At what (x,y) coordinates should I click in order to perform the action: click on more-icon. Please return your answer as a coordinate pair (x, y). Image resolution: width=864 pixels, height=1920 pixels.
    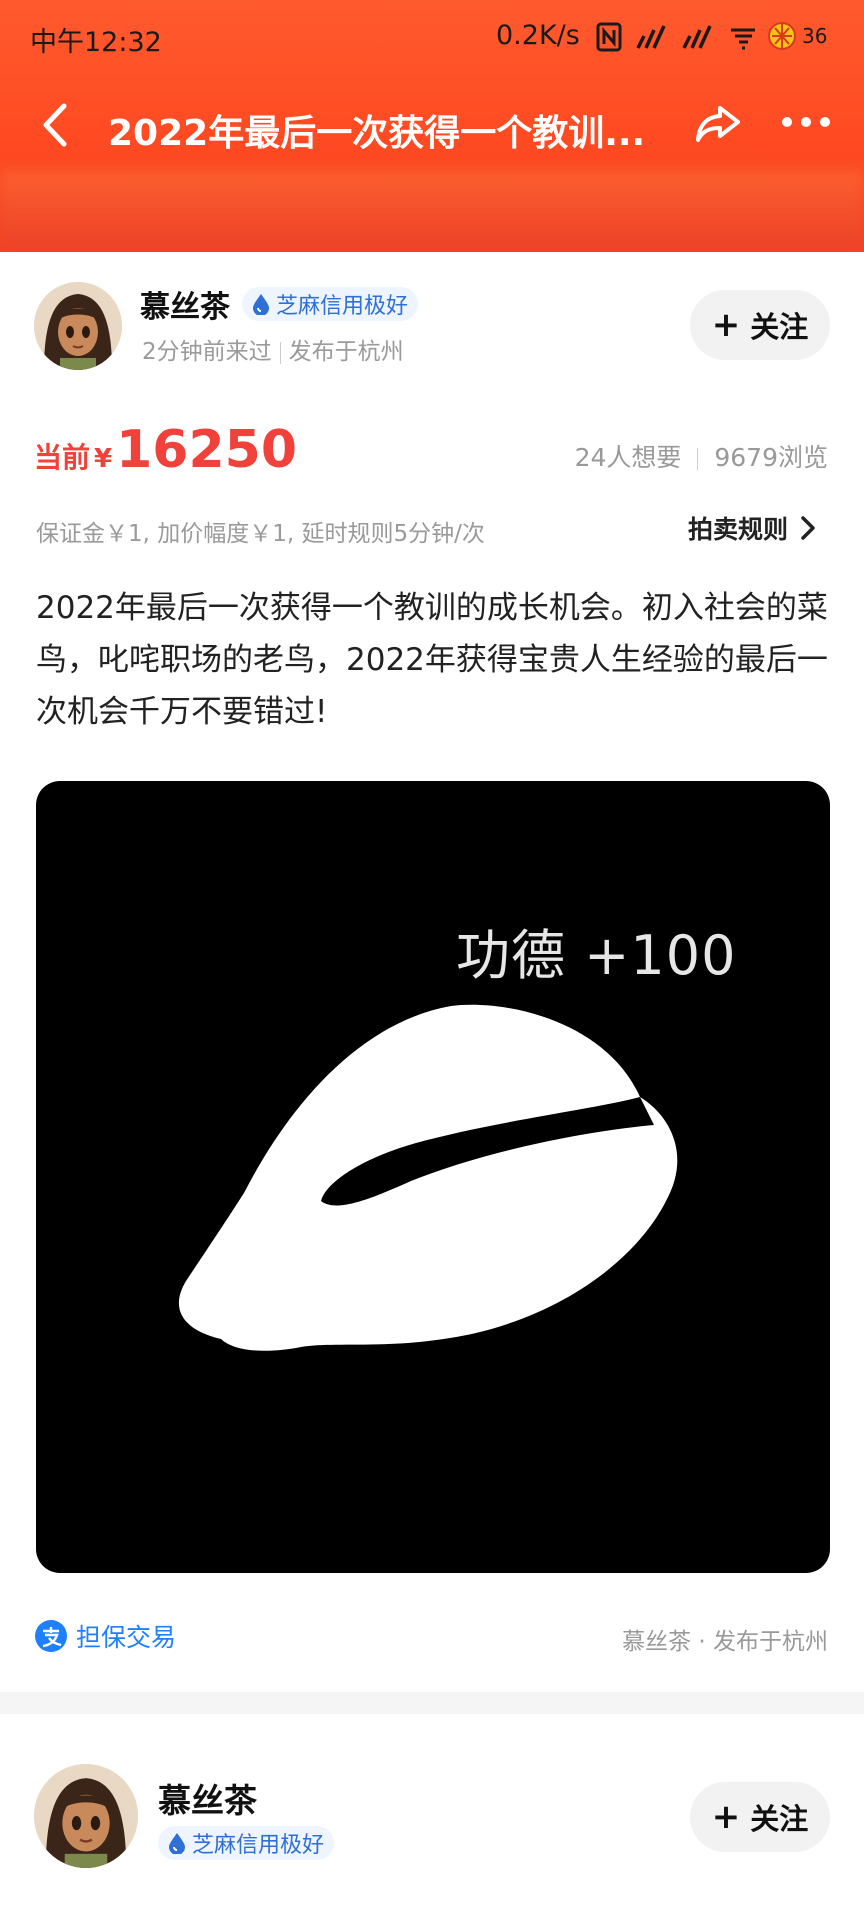
    Looking at the image, I should click on (806, 122).